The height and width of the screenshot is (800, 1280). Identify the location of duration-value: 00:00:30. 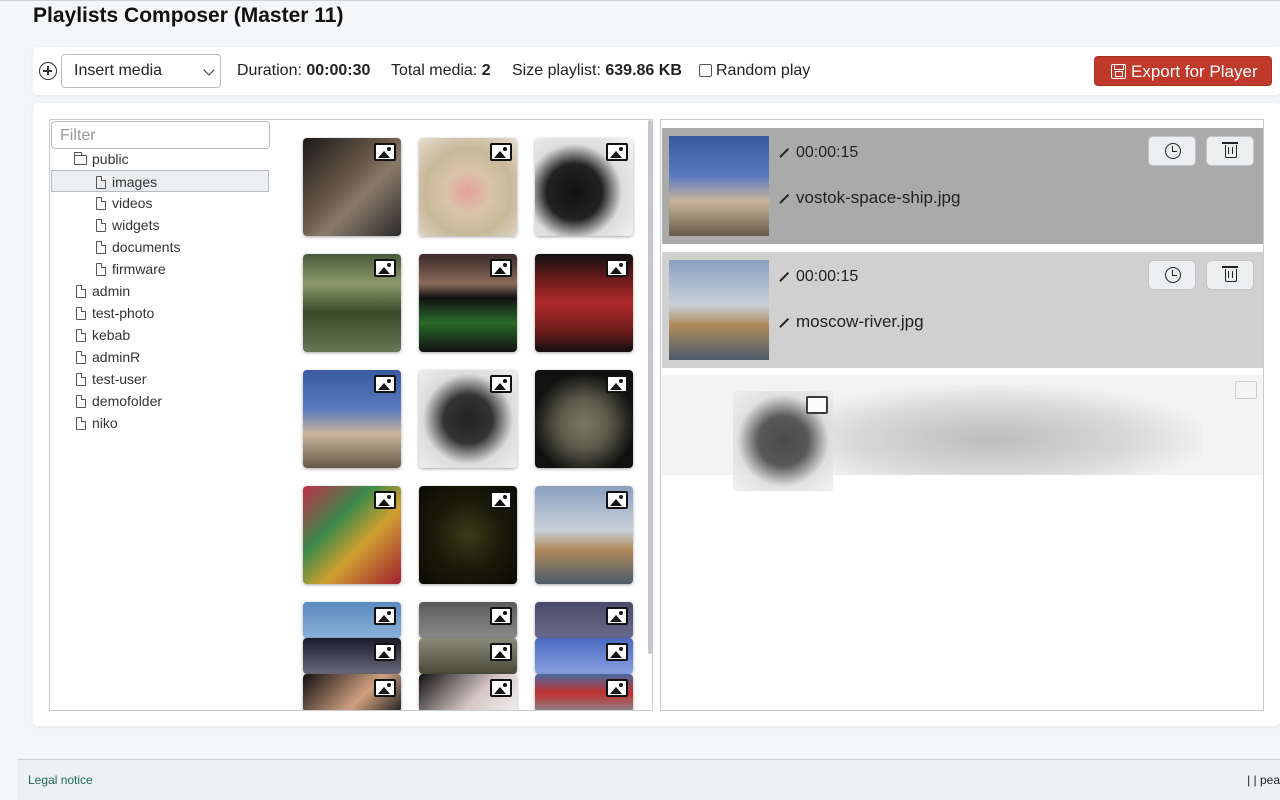
(338, 70).